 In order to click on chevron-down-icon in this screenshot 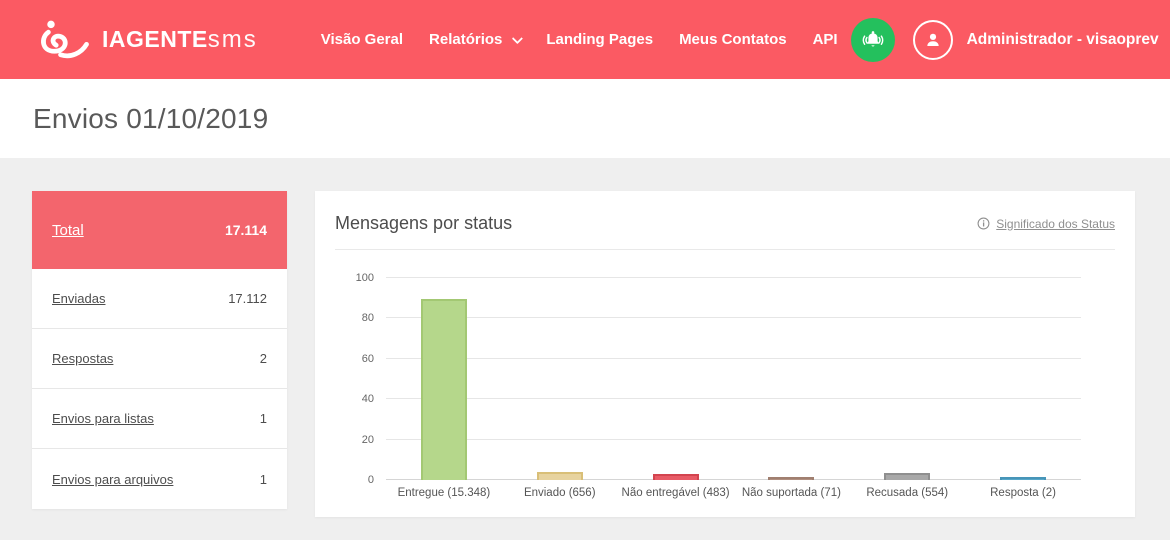, I will do `click(518, 38)`.